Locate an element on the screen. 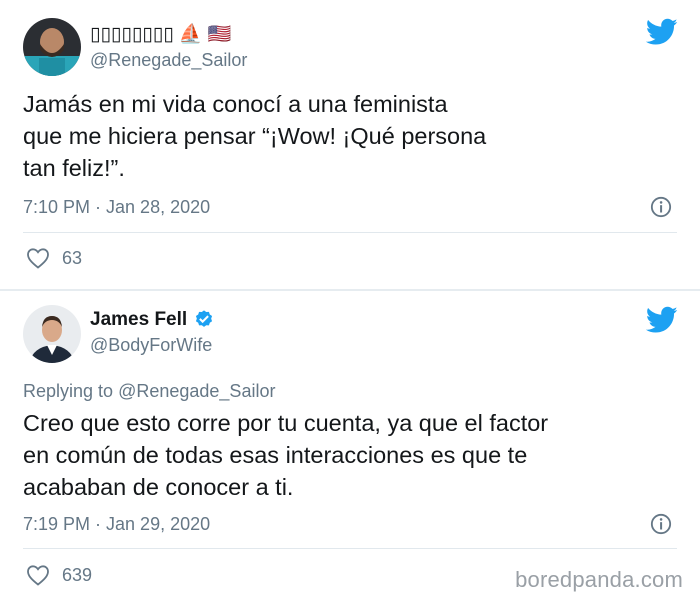  like-button: 639 is located at coordinates (59, 575).